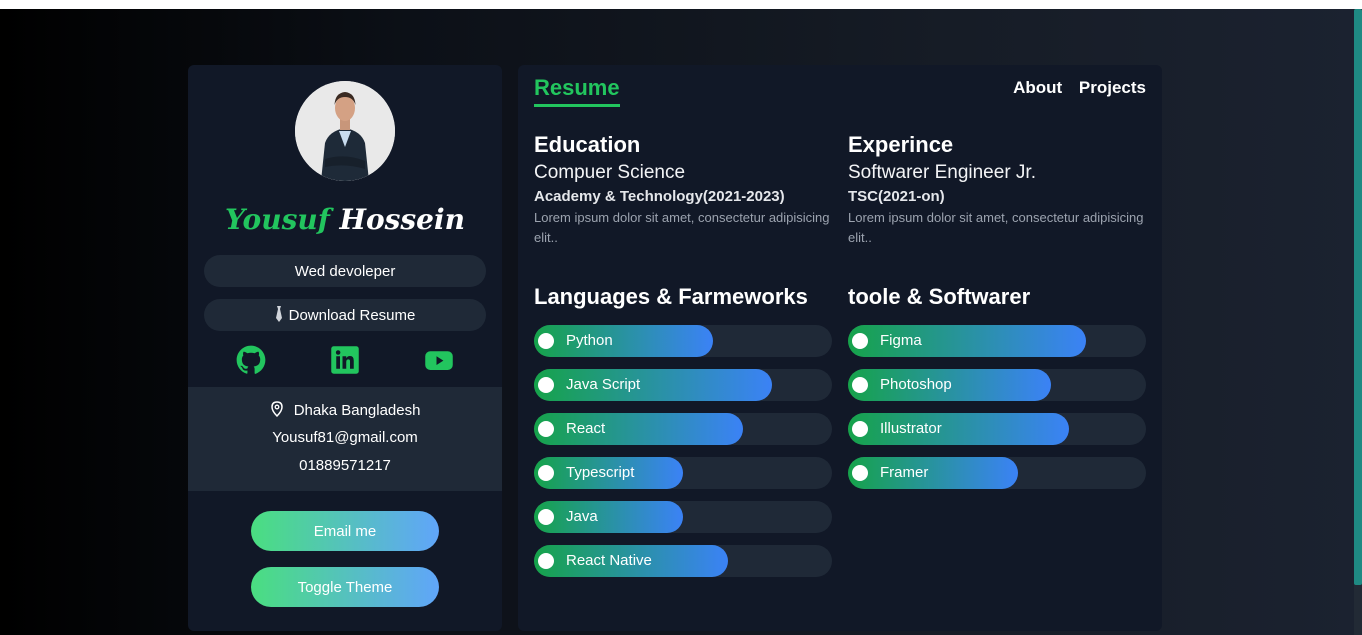 The width and height of the screenshot is (1362, 635). I want to click on skill-label: Figma, so click(901, 340).